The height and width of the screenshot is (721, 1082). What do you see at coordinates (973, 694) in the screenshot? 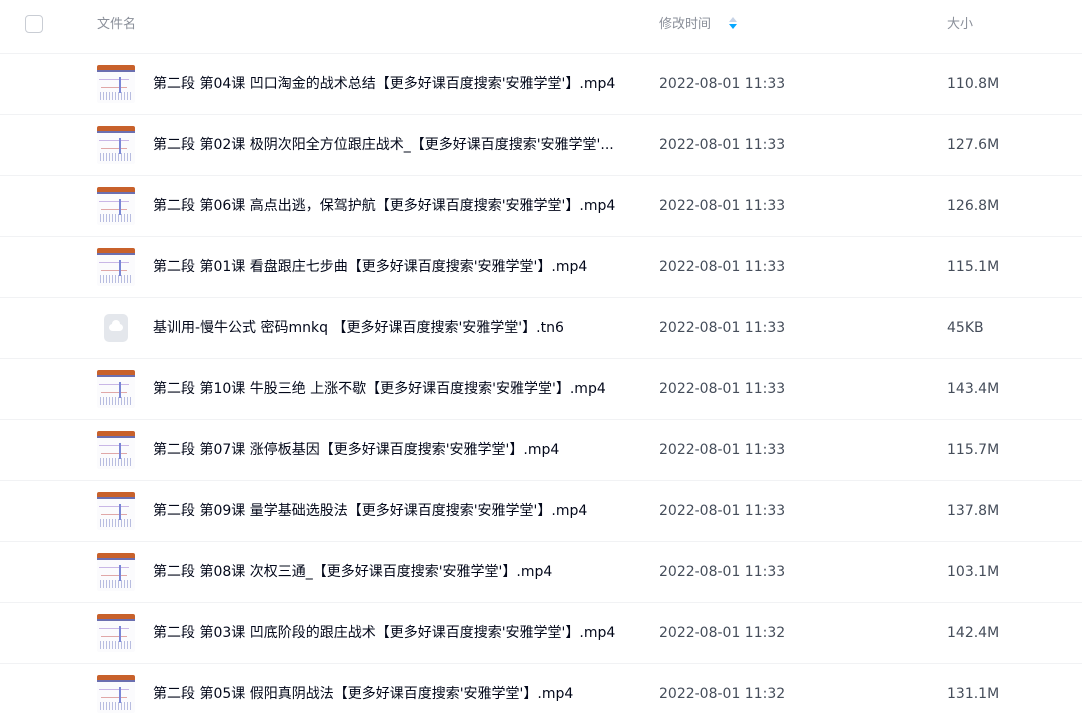
I see `file-size: 131.1M` at bounding box center [973, 694].